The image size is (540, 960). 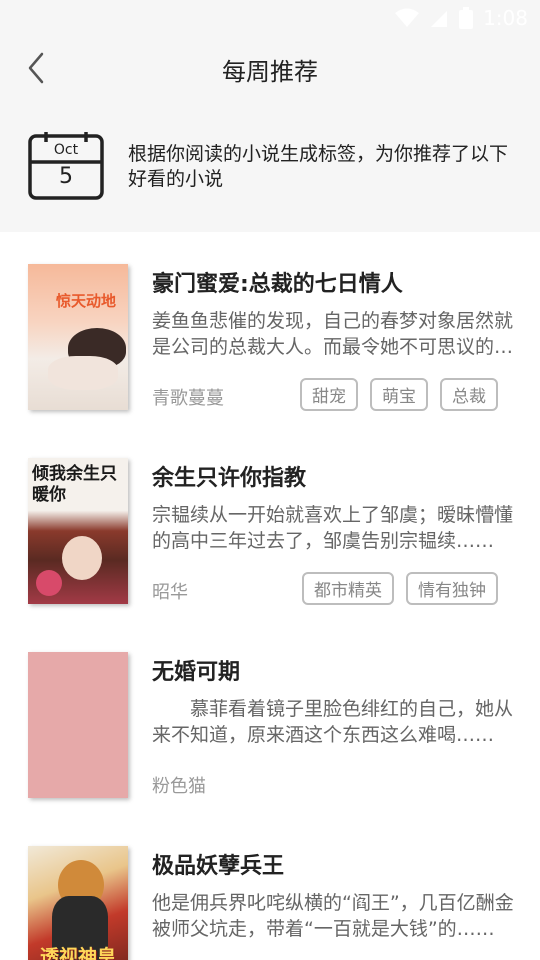 What do you see at coordinates (78, 903) in the screenshot?
I see `book-cover: 透视神皇` at bounding box center [78, 903].